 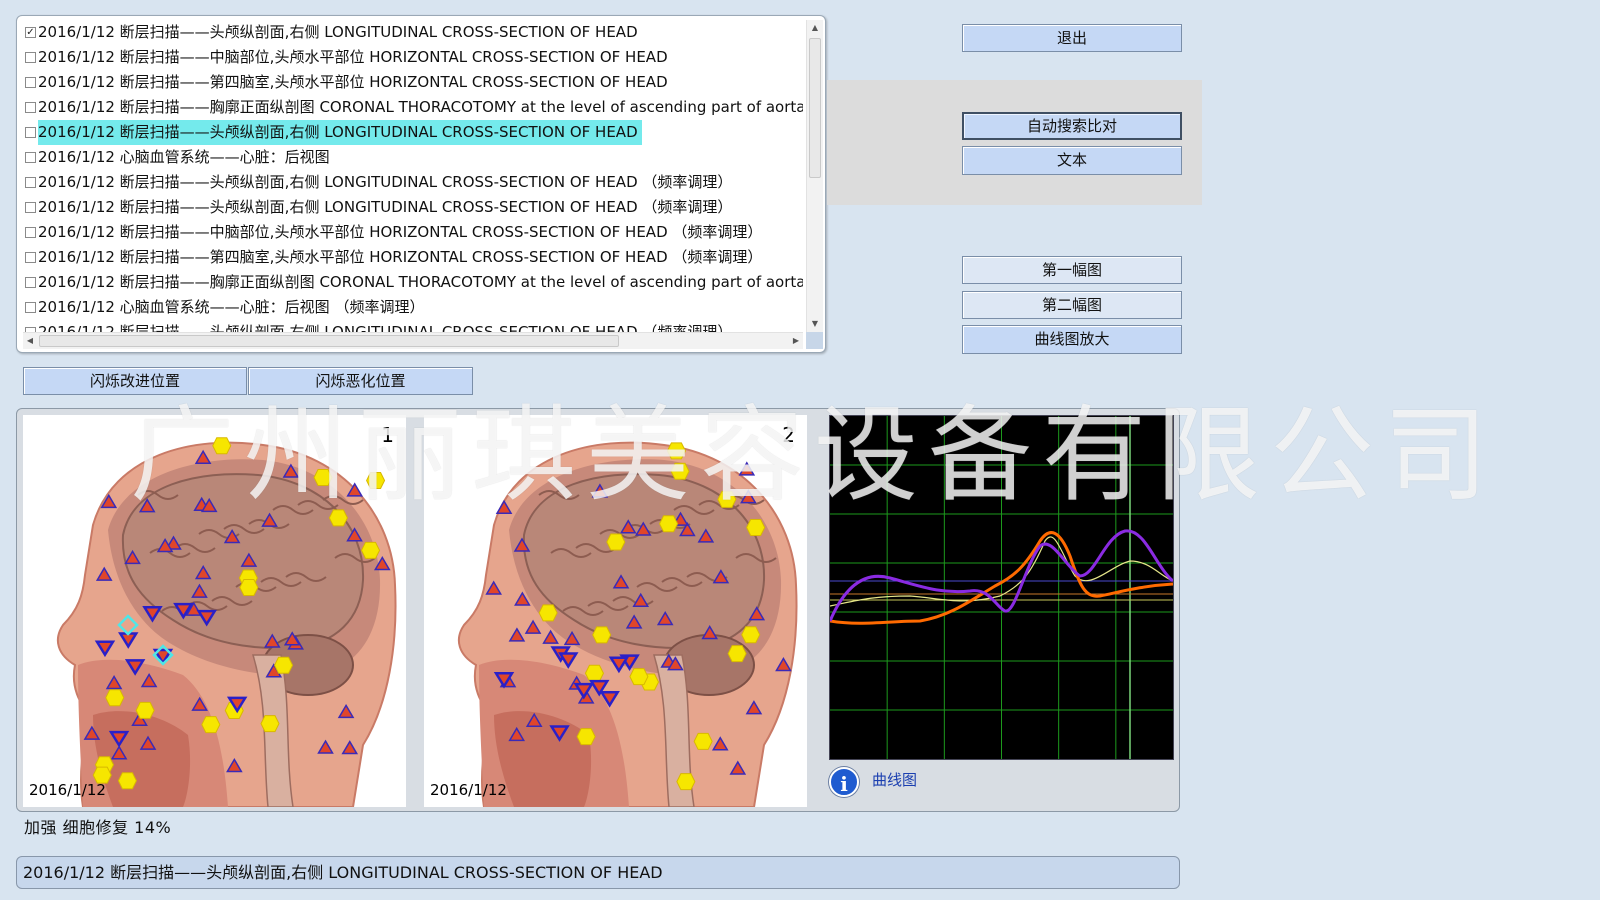 I want to click on blink-worsen-button: 闪烁恶化位置, so click(x=360, y=381).